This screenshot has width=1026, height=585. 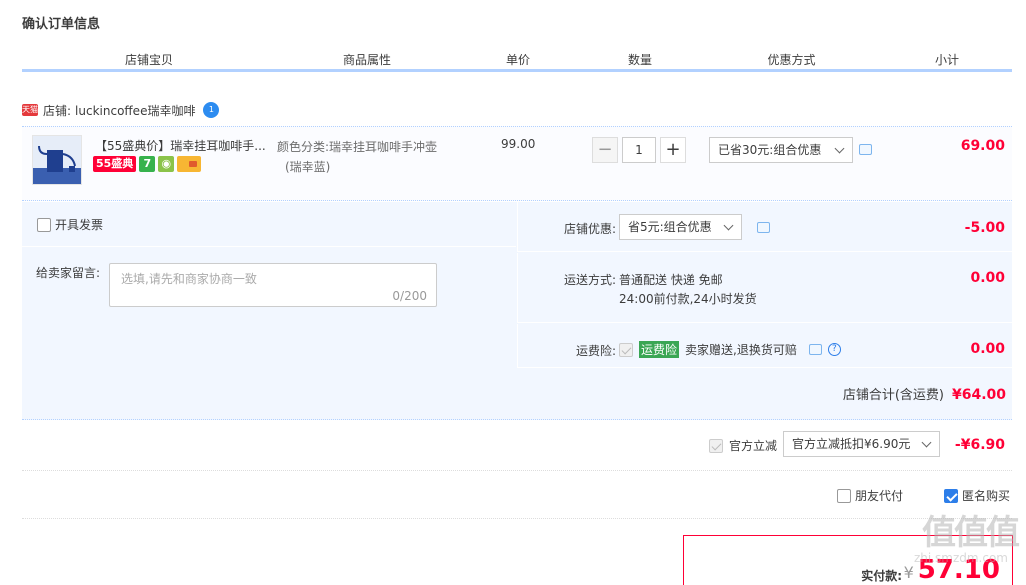 I want to click on header-quantity: 数量, so click(x=639, y=60).